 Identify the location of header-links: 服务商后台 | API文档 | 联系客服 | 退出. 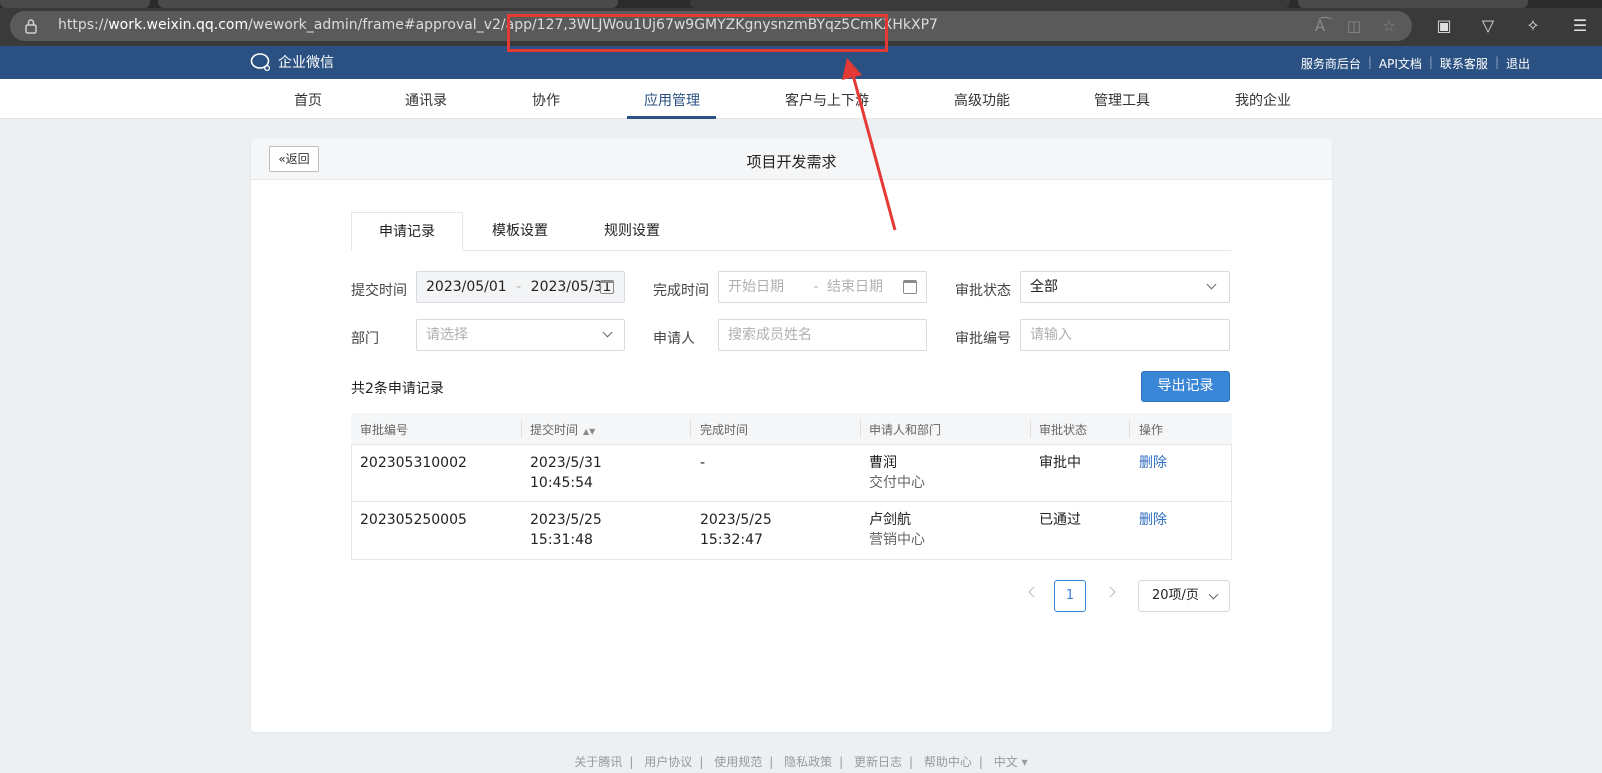
(1415, 63).